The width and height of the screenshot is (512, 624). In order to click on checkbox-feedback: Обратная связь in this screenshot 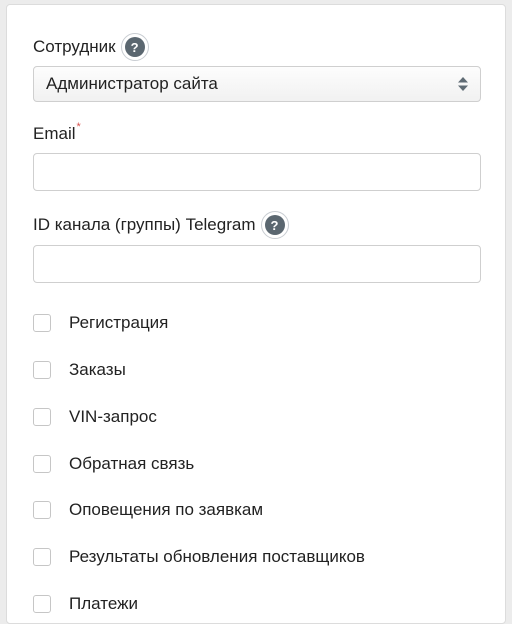, I will do `click(113, 464)`.